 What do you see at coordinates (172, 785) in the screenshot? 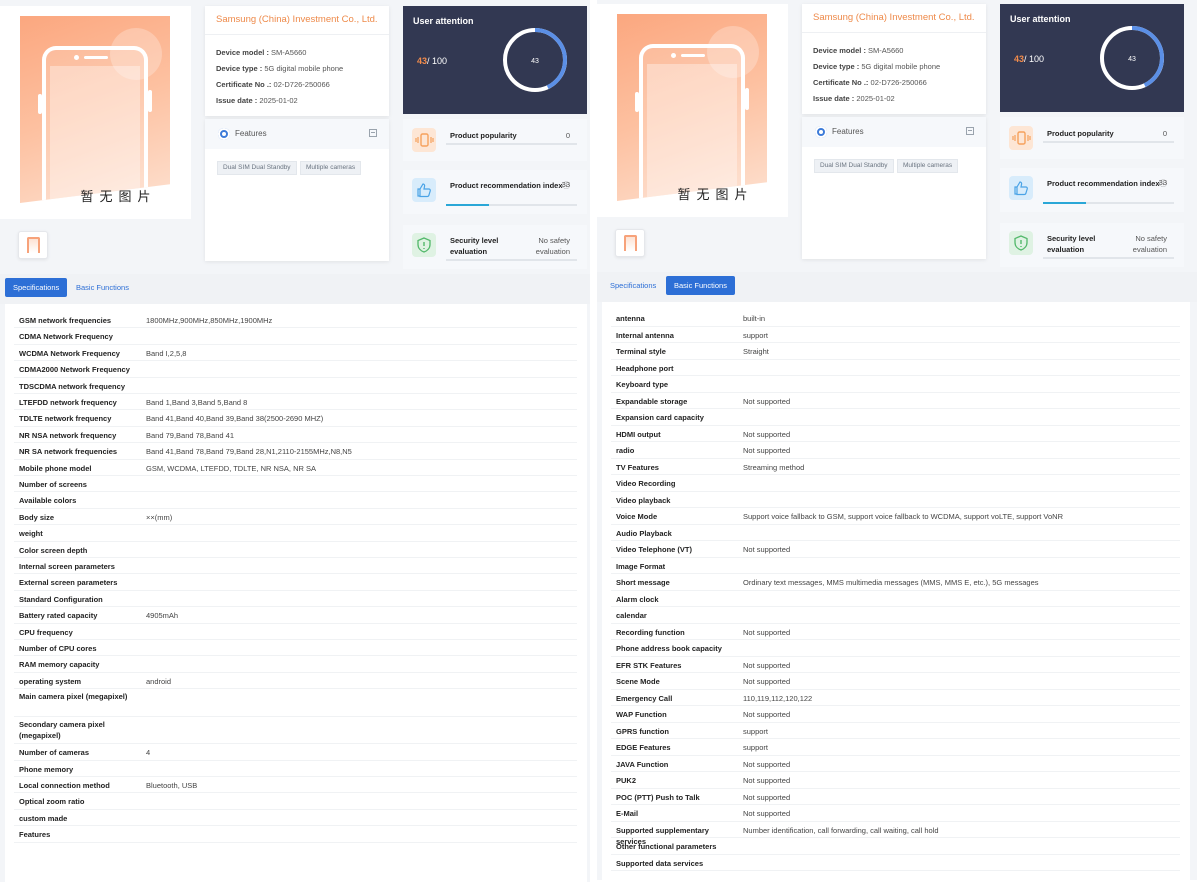
I see `row-value: Bluetooth, USB` at bounding box center [172, 785].